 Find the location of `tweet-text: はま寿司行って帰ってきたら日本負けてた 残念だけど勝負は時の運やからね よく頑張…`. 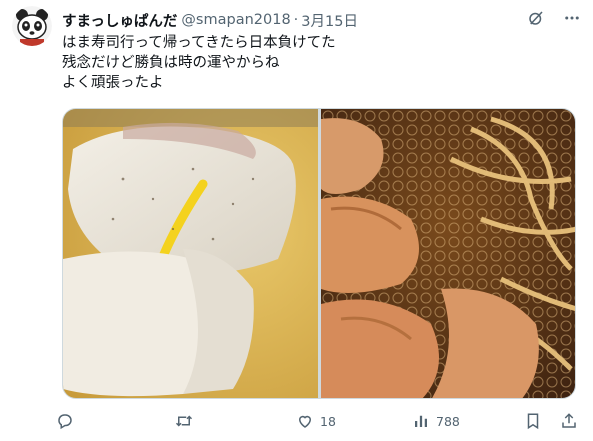

tweet-text: はま寿司行って帰ってきたら日本負けてた 残念だけど勝負は時の運やからね よく頑張… is located at coordinates (317, 63).